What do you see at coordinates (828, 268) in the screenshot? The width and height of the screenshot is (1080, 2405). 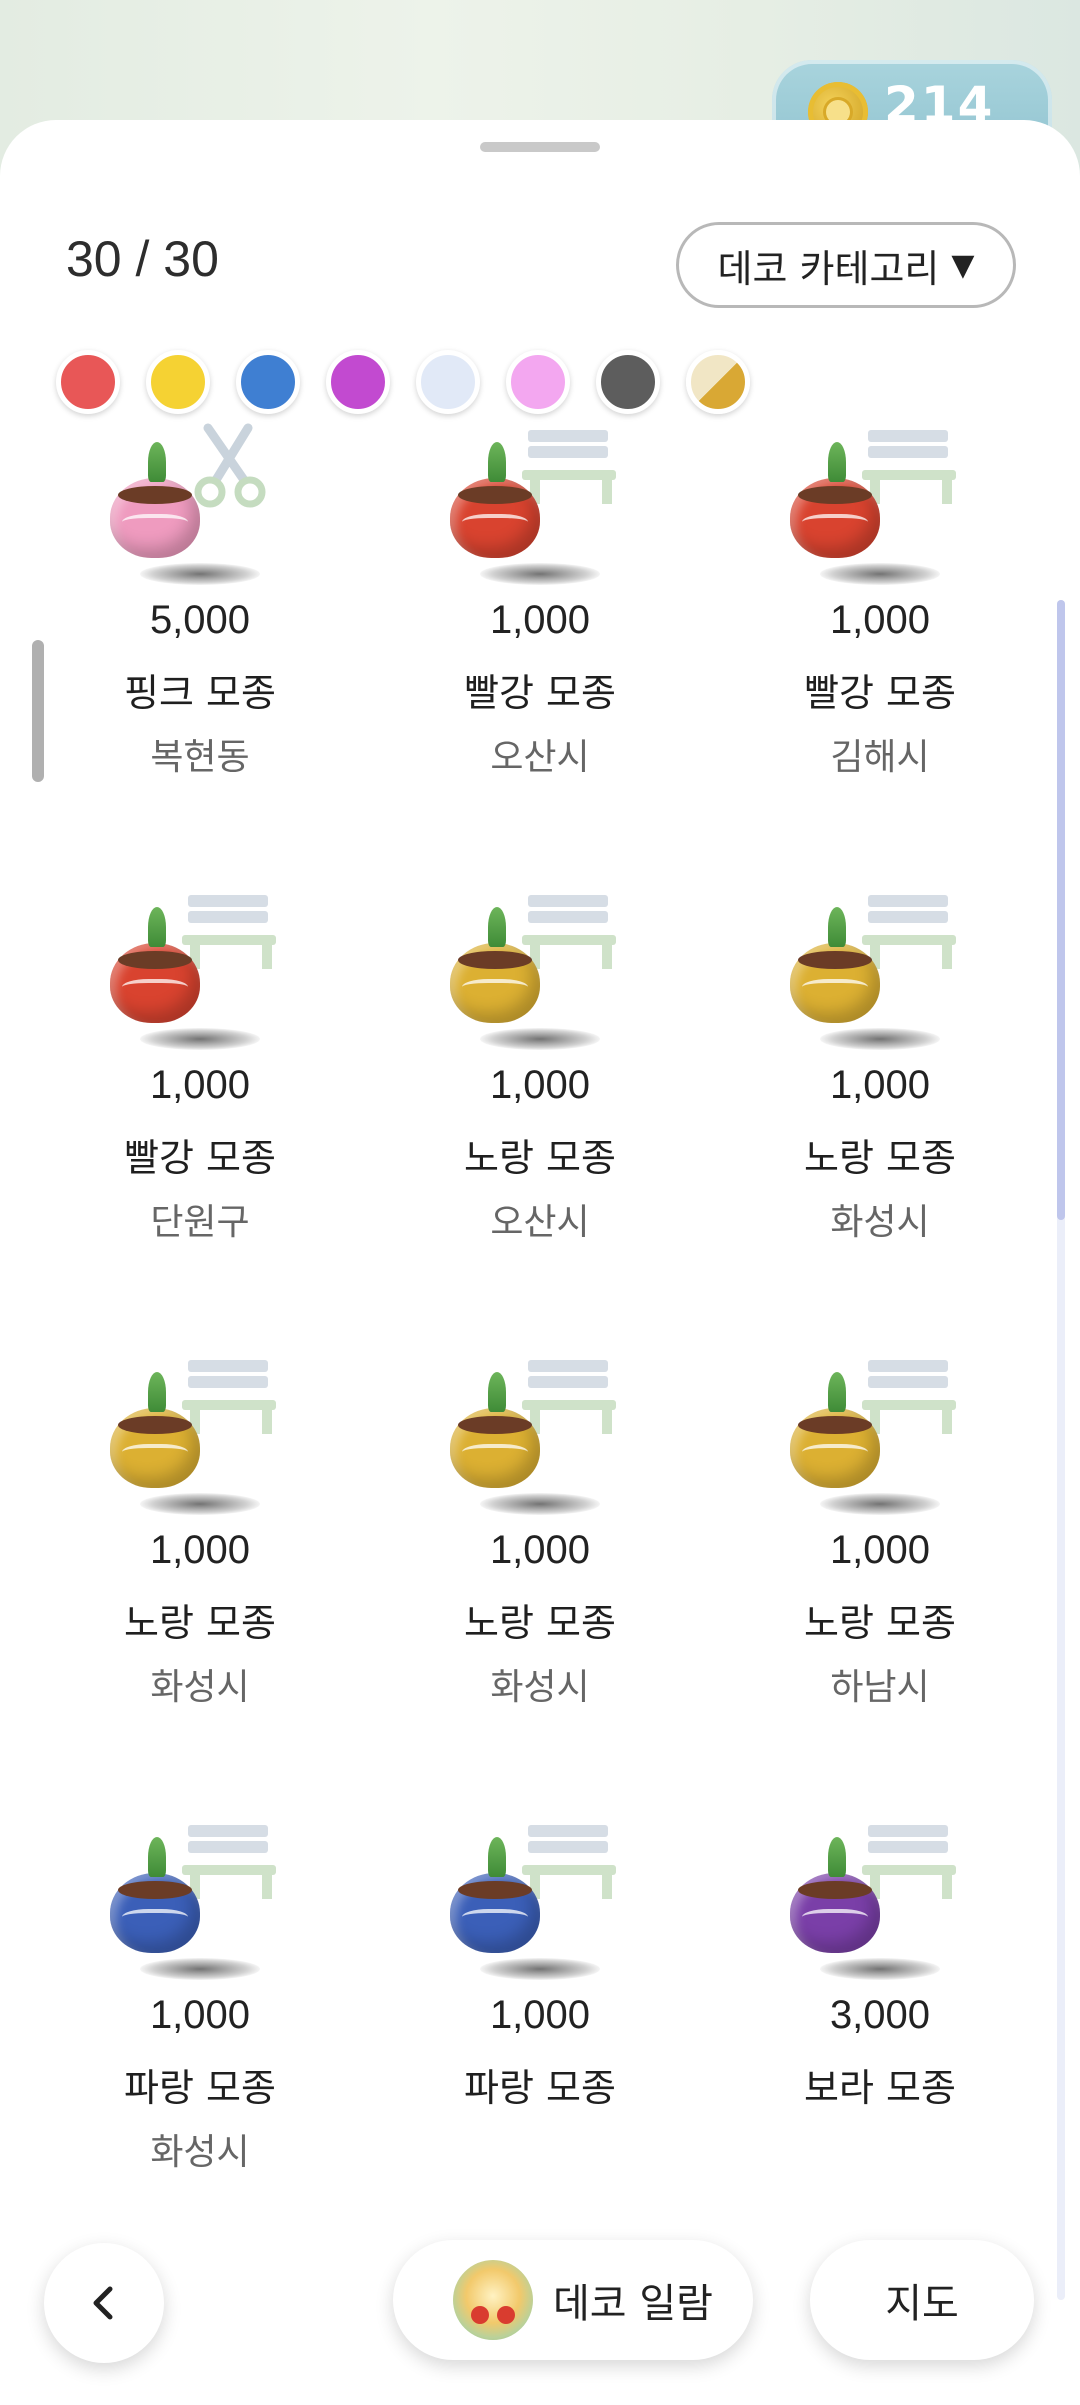 I see `category-label: 데코 카테고리` at bounding box center [828, 268].